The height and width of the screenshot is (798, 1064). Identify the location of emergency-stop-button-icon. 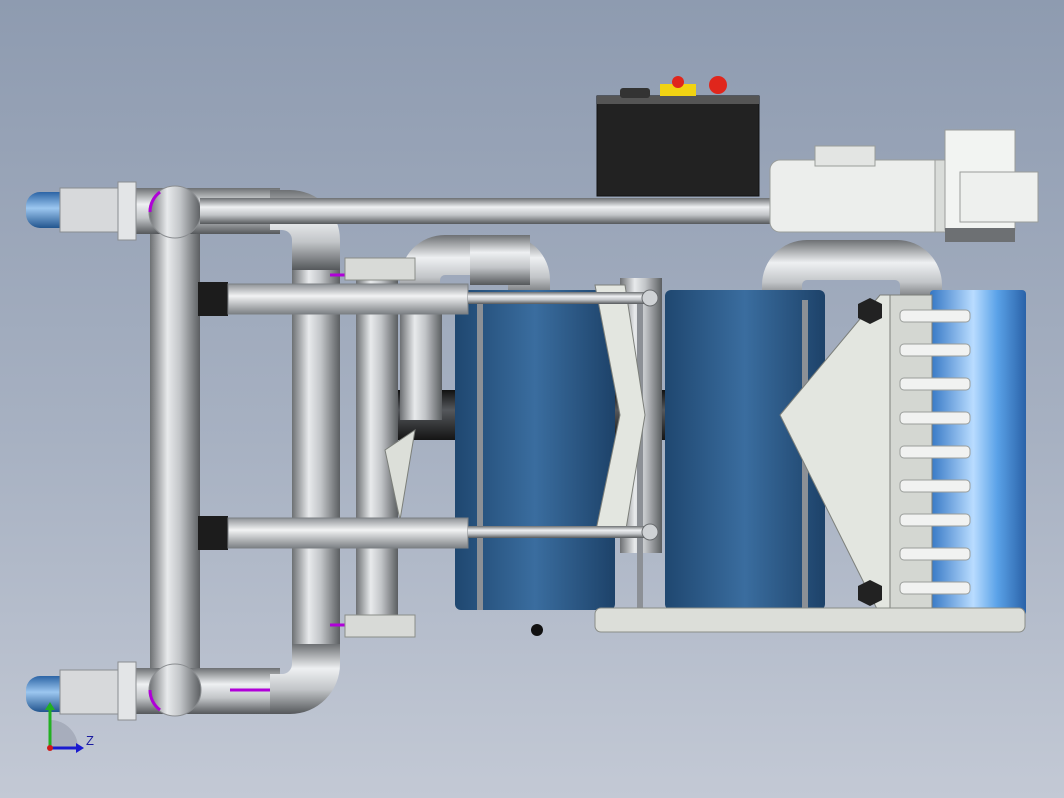
(718, 85).